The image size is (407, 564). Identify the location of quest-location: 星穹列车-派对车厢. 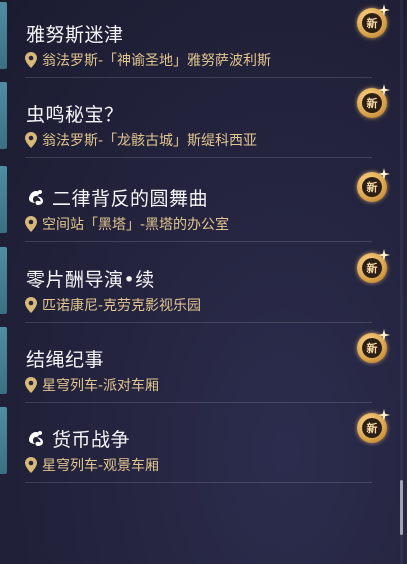
(101, 386).